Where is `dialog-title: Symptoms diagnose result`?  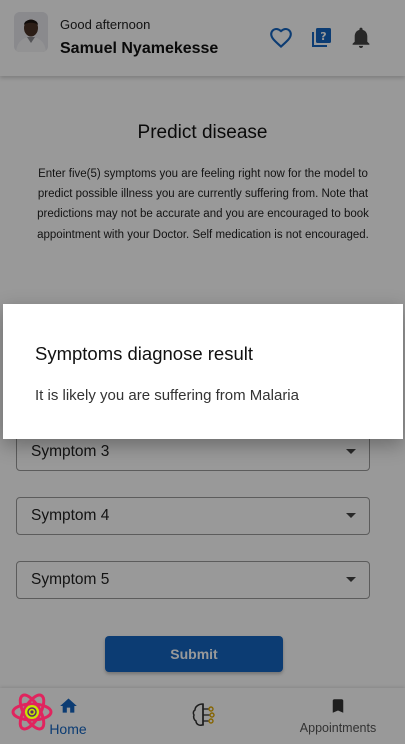
dialog-title: Symptoms diagnose result is located at coordinates (144, 353).